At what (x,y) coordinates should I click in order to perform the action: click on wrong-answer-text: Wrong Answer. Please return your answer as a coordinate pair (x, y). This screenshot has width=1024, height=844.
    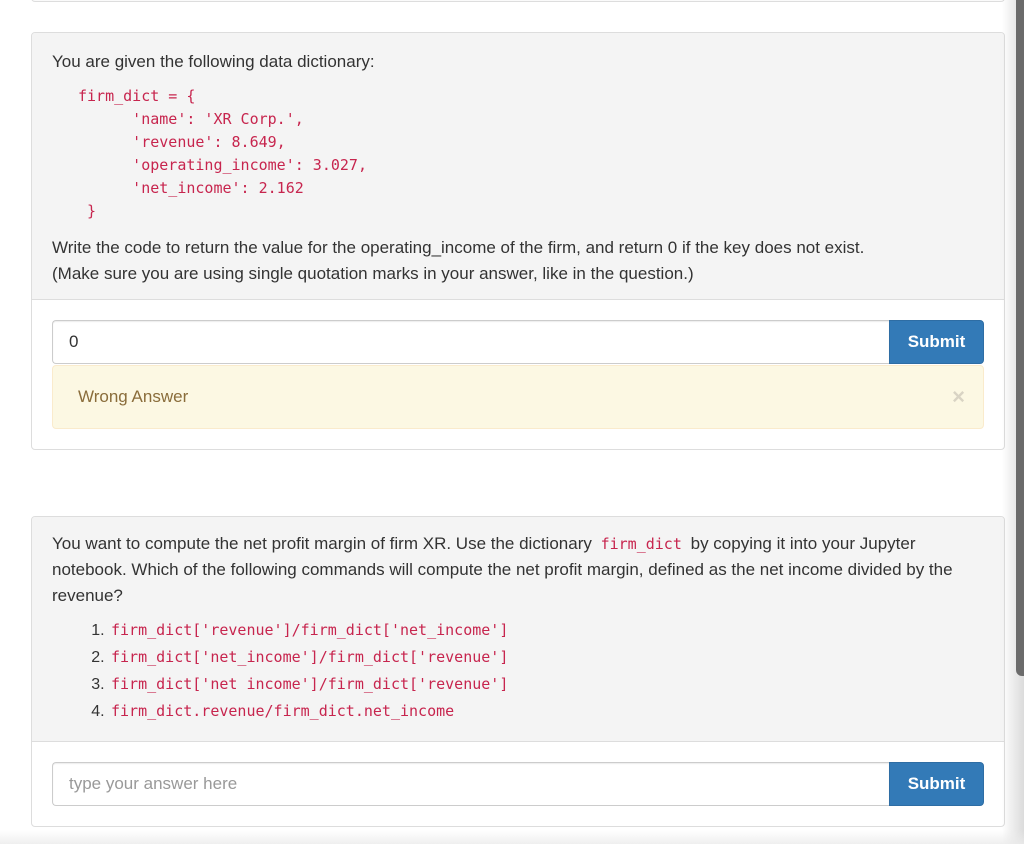
    Looking at the image, I should click on (133, 396).